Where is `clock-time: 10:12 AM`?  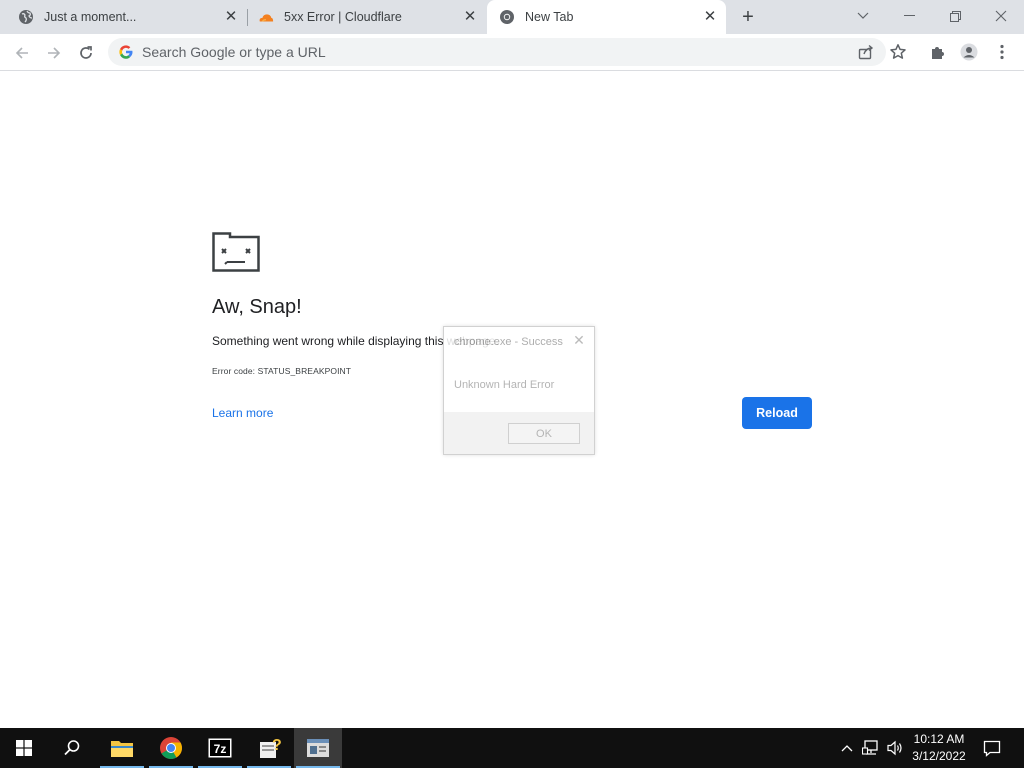
clock-time: 10:12 AM is located at coordinates (939, 739).